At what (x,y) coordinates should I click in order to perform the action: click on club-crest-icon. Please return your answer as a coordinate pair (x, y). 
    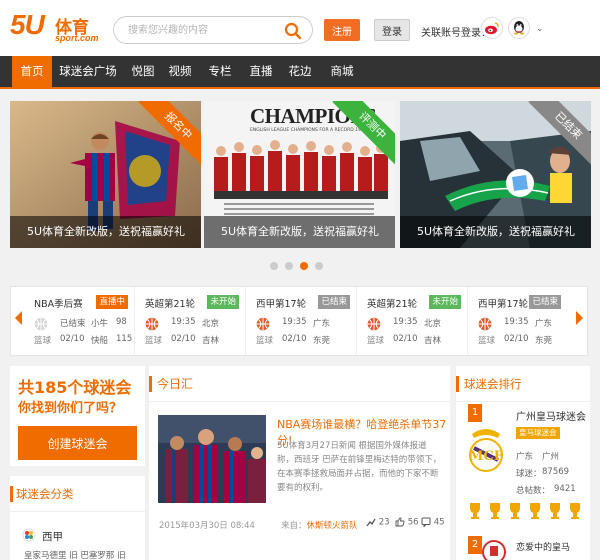
    Looking at the image, I should click on (487, 548).